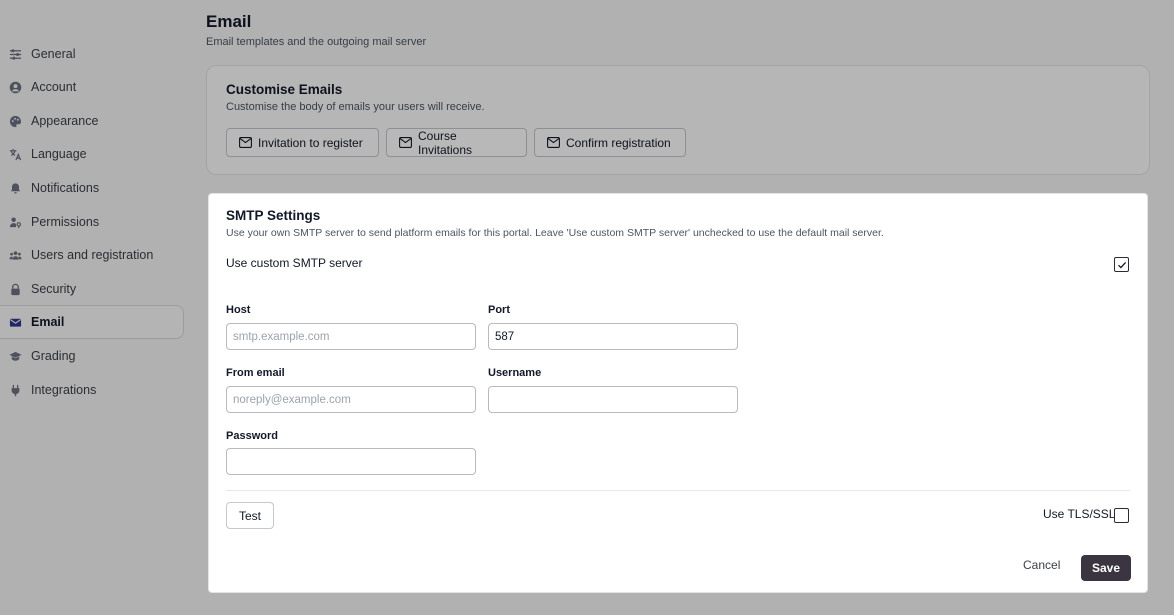 The height and width of the screenshot is (615, 1174). I want to click on page-title: Email, so click(229, 21).